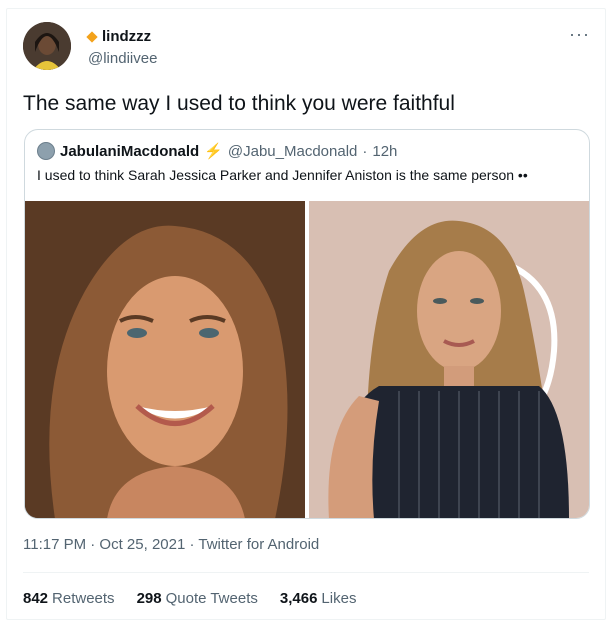 This screenshot has width=612, height=622. I want to click on quotes-label: Quote Tweets, so click(211, 598).